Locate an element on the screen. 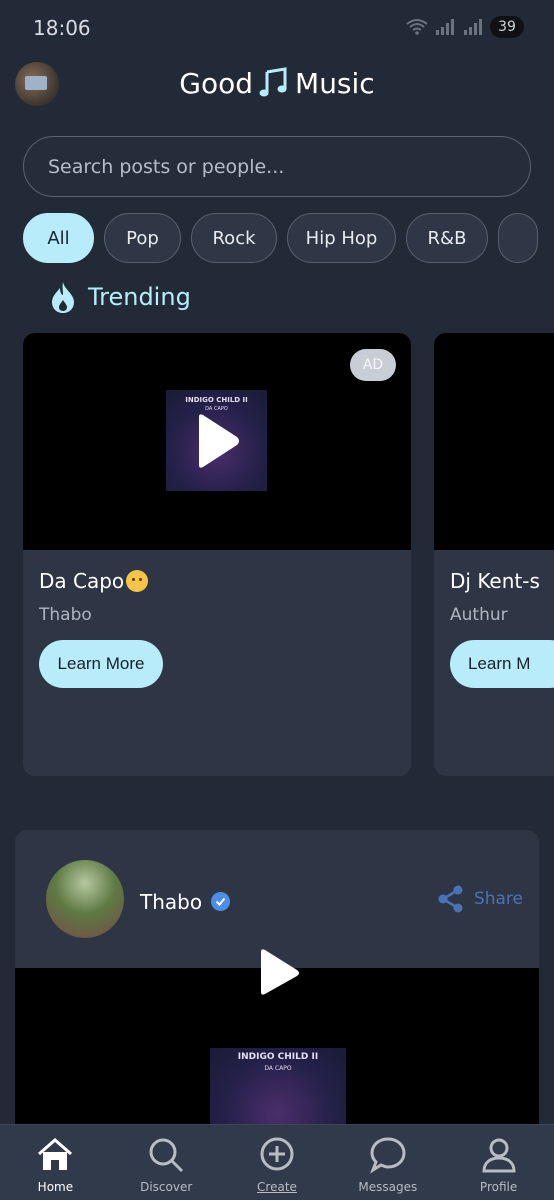 This screenshot has width=554, height=1200. nav-discover: Discover is located at coordinates (166, 1162).